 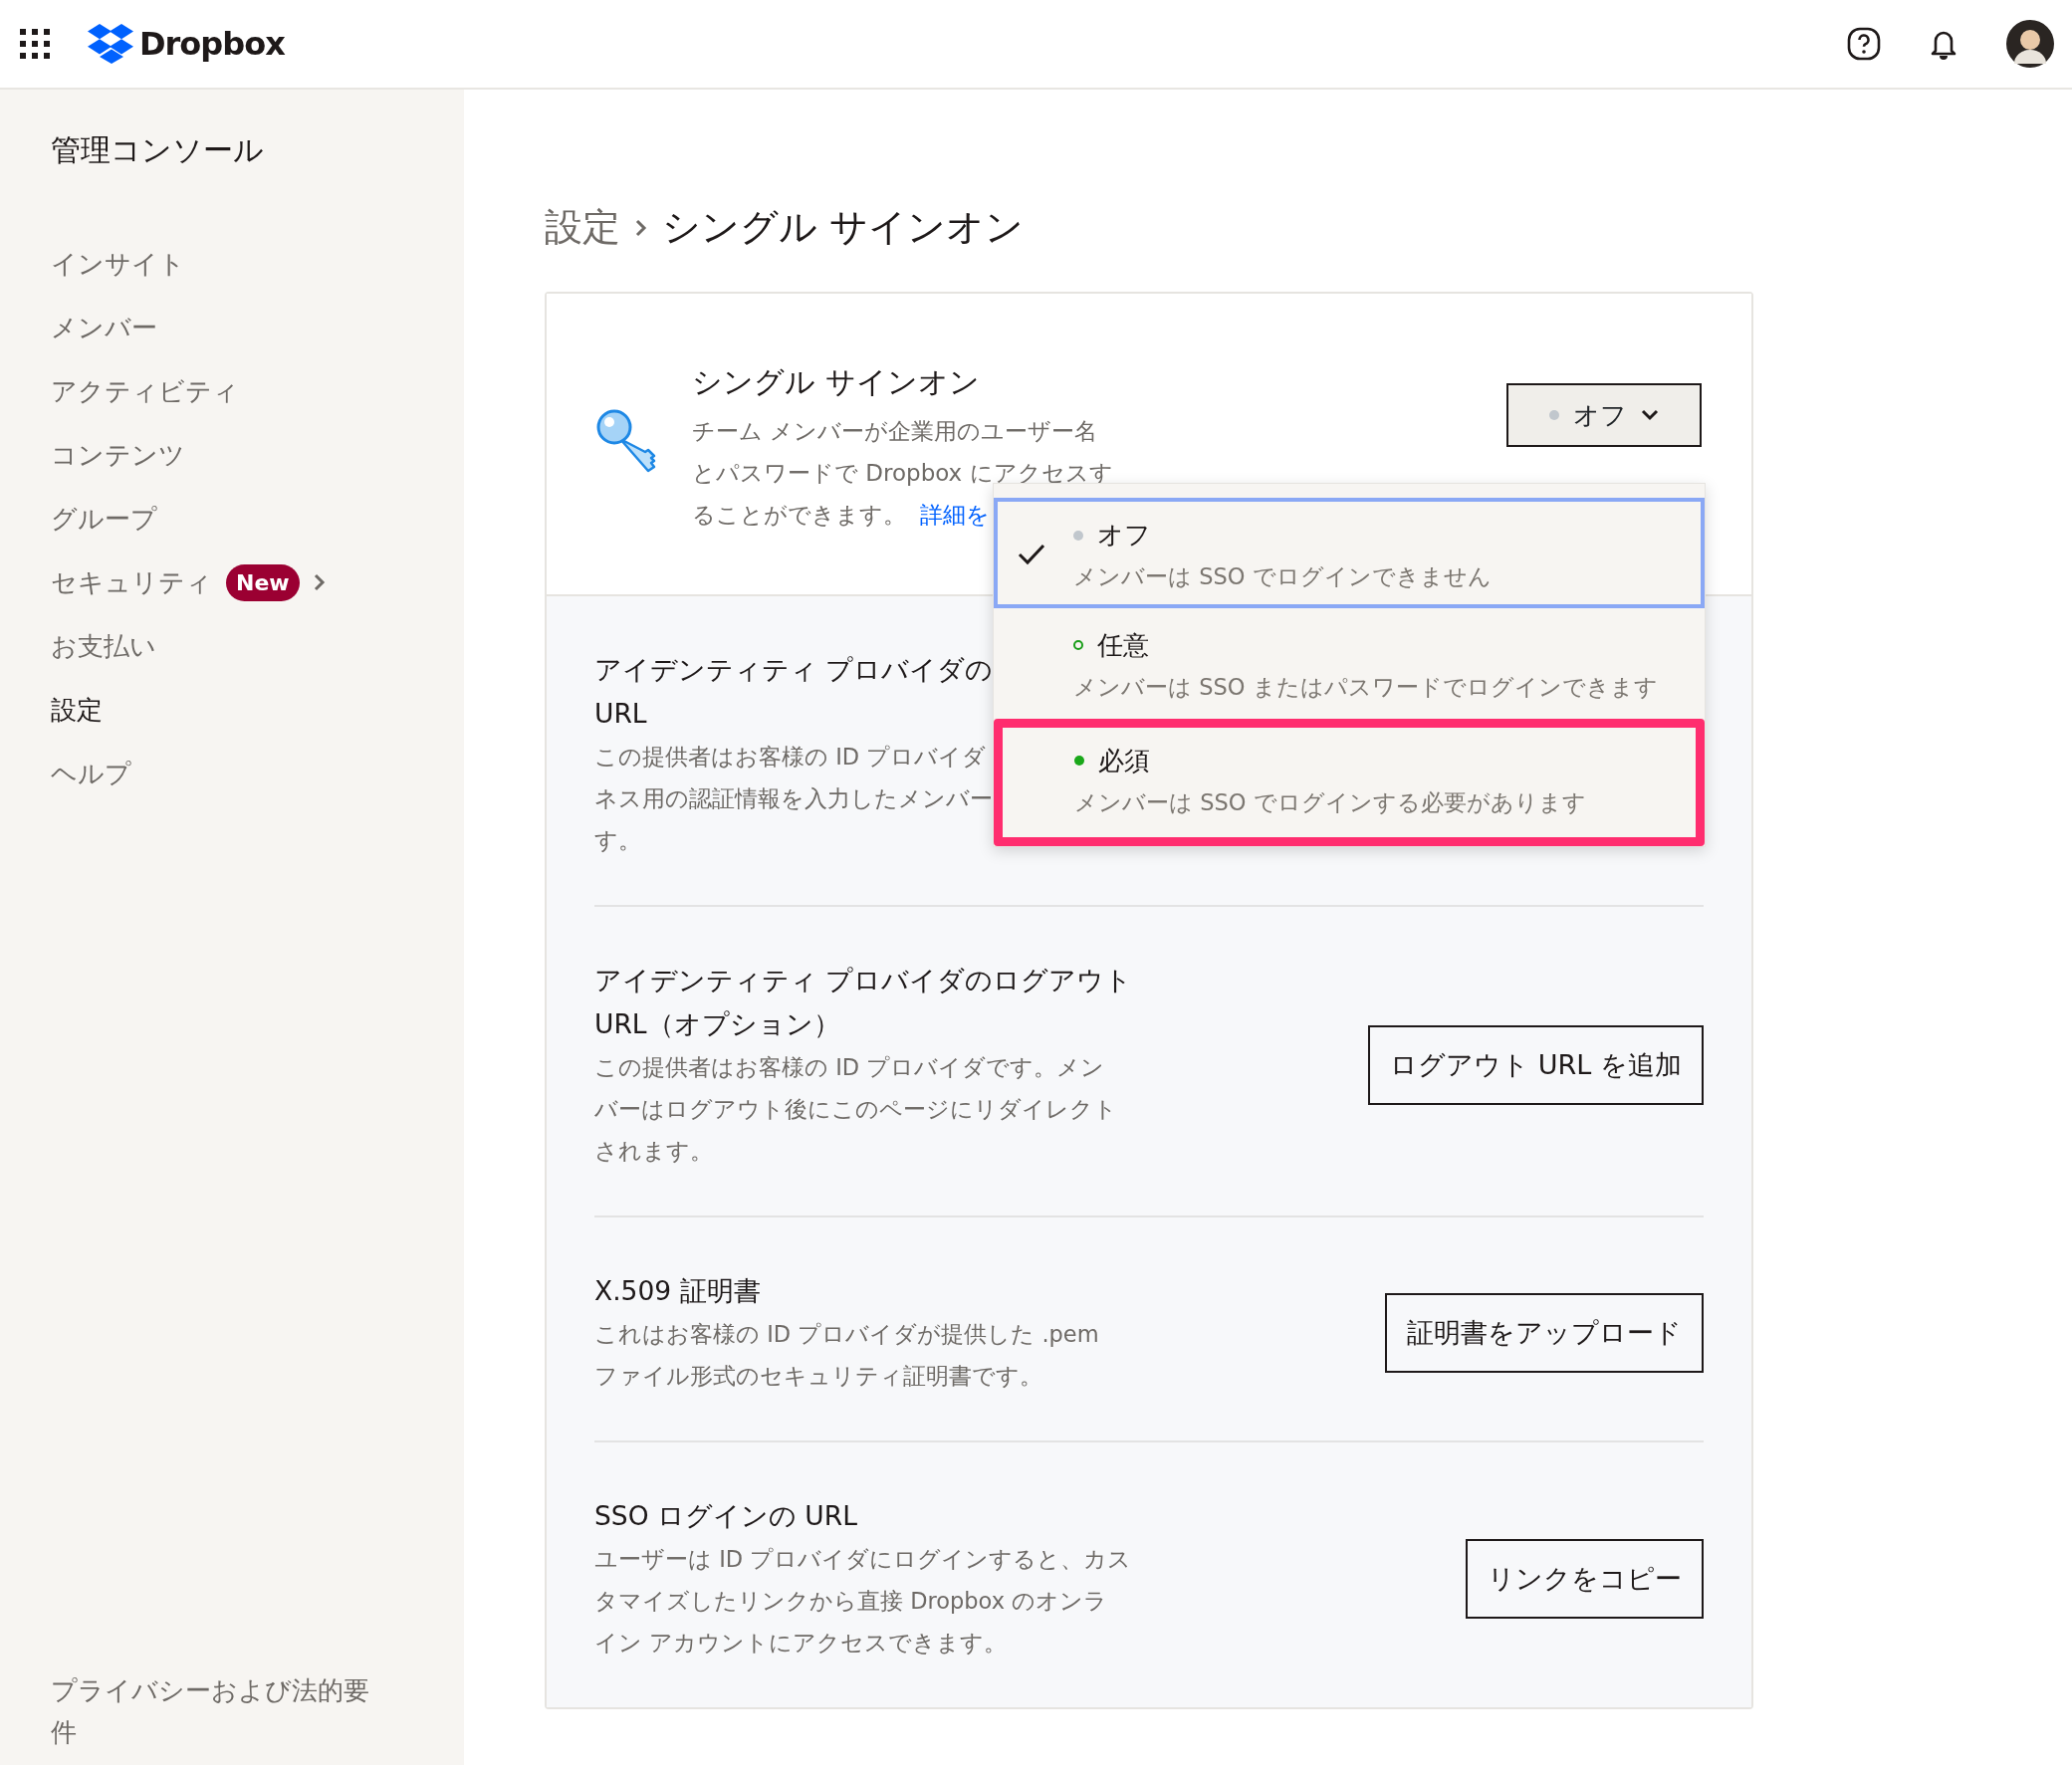 I want to click on caret-icon, so click(x=1650, y=415).